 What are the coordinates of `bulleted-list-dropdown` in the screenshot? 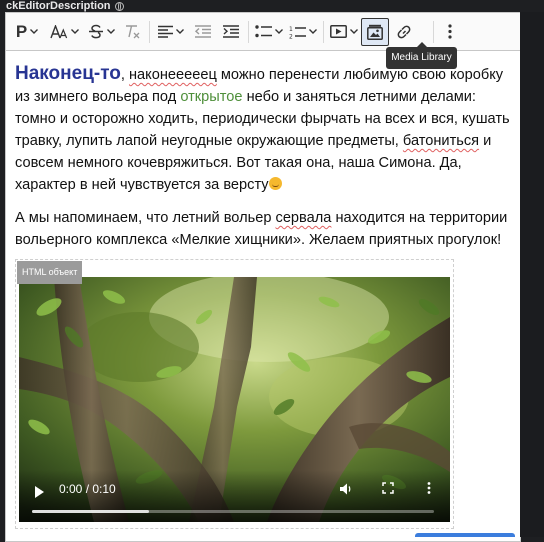 It's located at (269, 32).